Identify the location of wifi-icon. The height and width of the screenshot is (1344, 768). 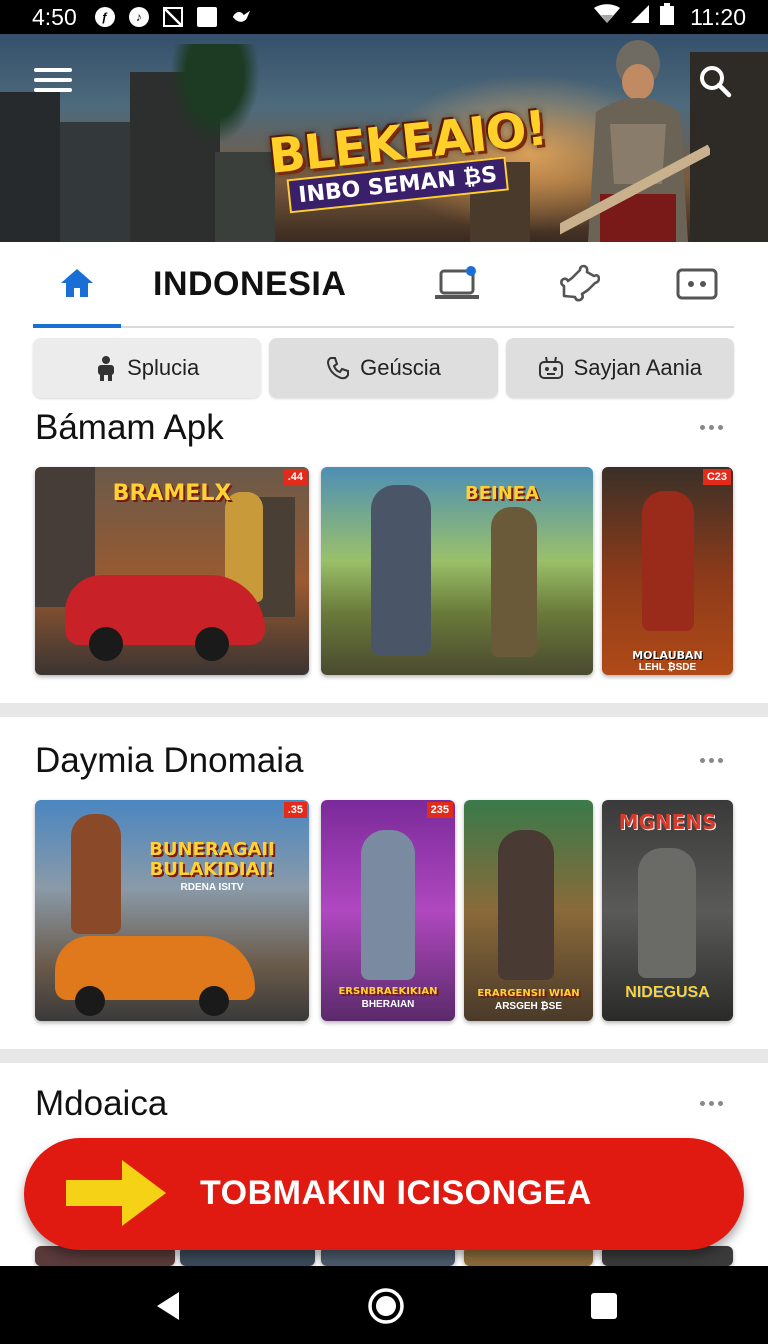
(607, 17).